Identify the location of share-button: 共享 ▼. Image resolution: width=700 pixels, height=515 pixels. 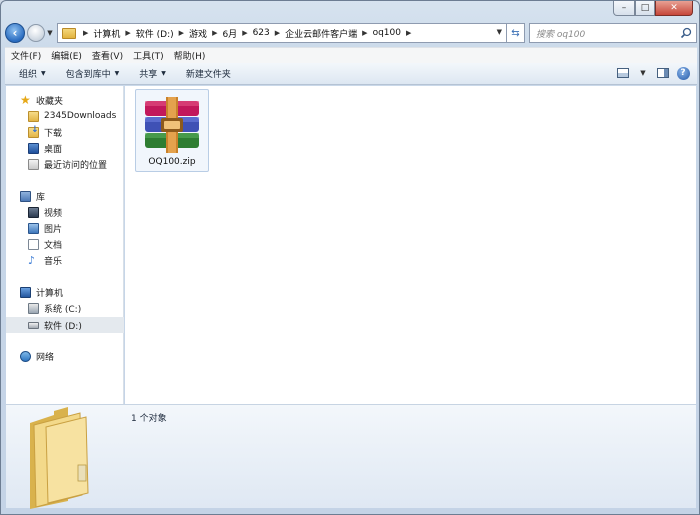
(152, 73).